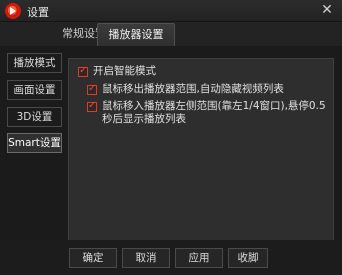 The image size is (342, 275). I want to click on sidebar-item-smart-settings: Smart设置, so click(34, 143).